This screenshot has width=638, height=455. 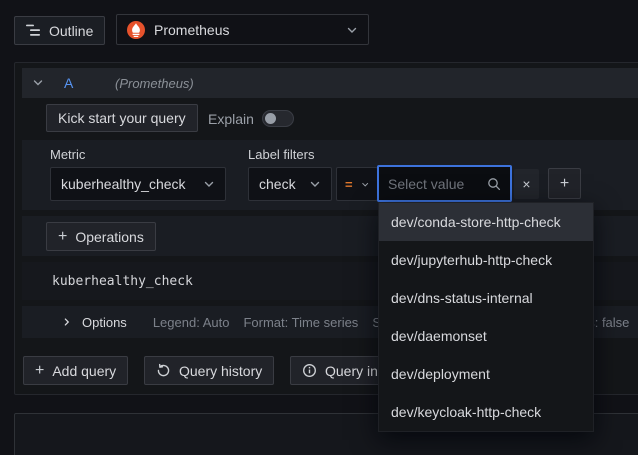 I want to click on options-label: Options, so click(x=104, y=322).